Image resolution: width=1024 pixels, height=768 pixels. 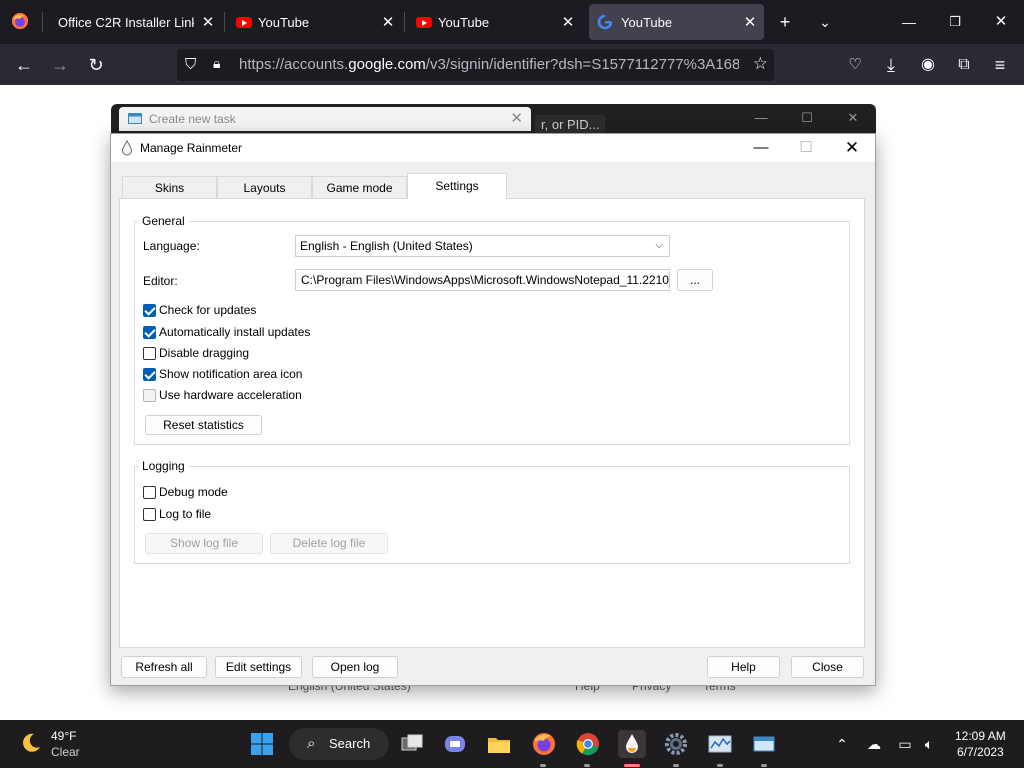 I want to click on moon-weather-icon, so click(x=31, y=743).